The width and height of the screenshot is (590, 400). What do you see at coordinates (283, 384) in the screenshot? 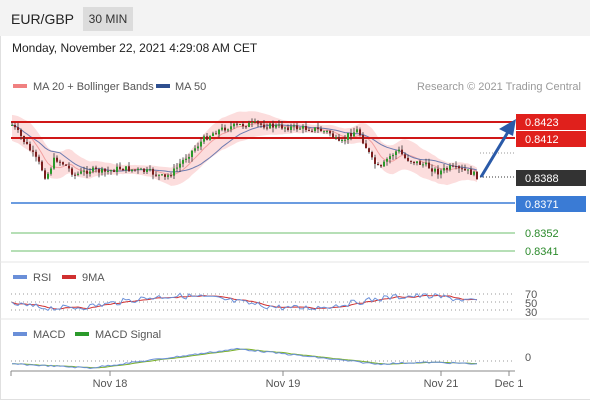
I see `x-label-nov19: Nov 19` at bounding box center [283, 384].